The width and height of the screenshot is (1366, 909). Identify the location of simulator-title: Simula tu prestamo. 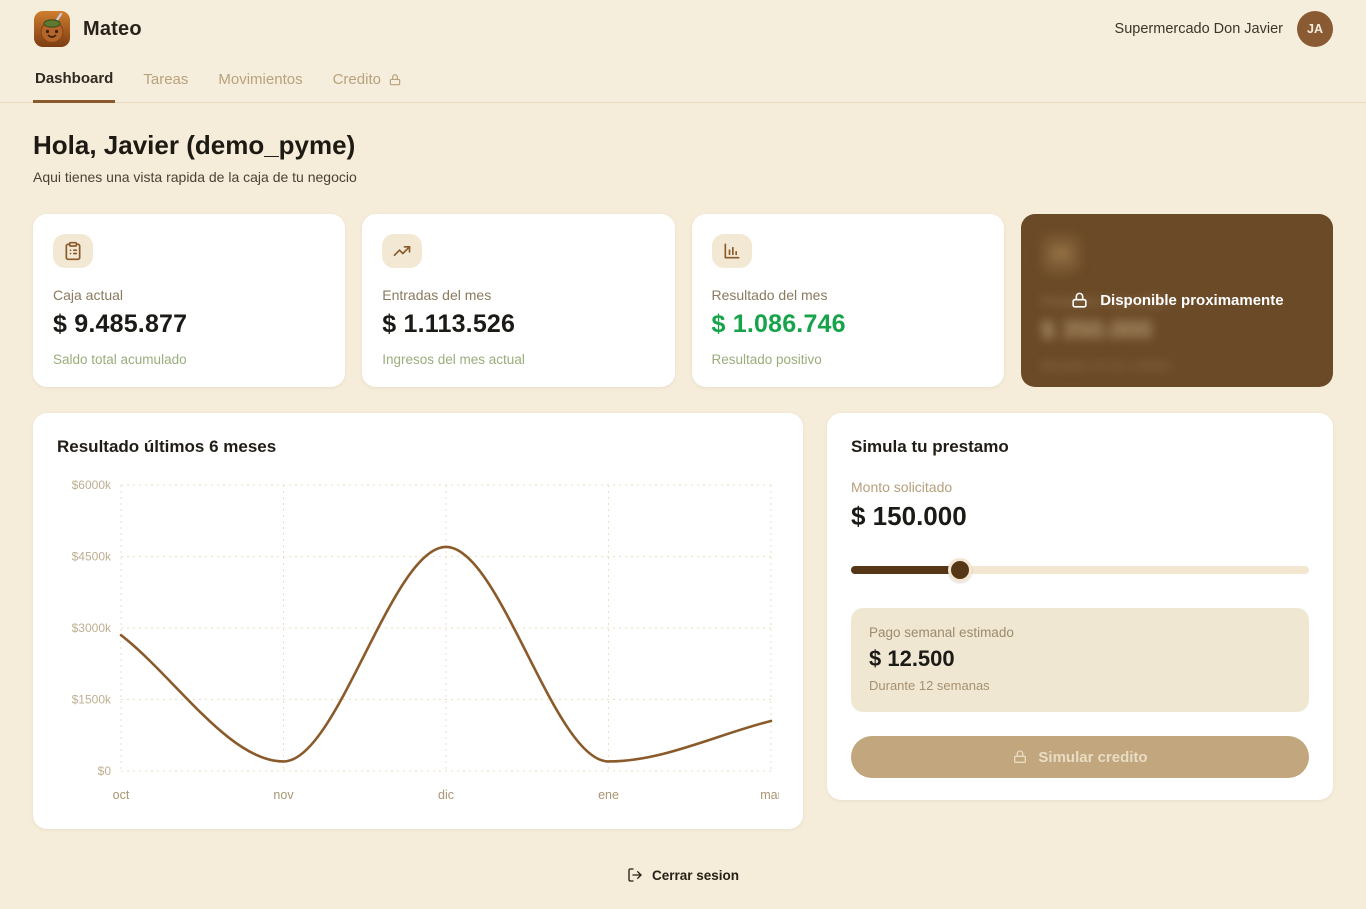
(930, 446).